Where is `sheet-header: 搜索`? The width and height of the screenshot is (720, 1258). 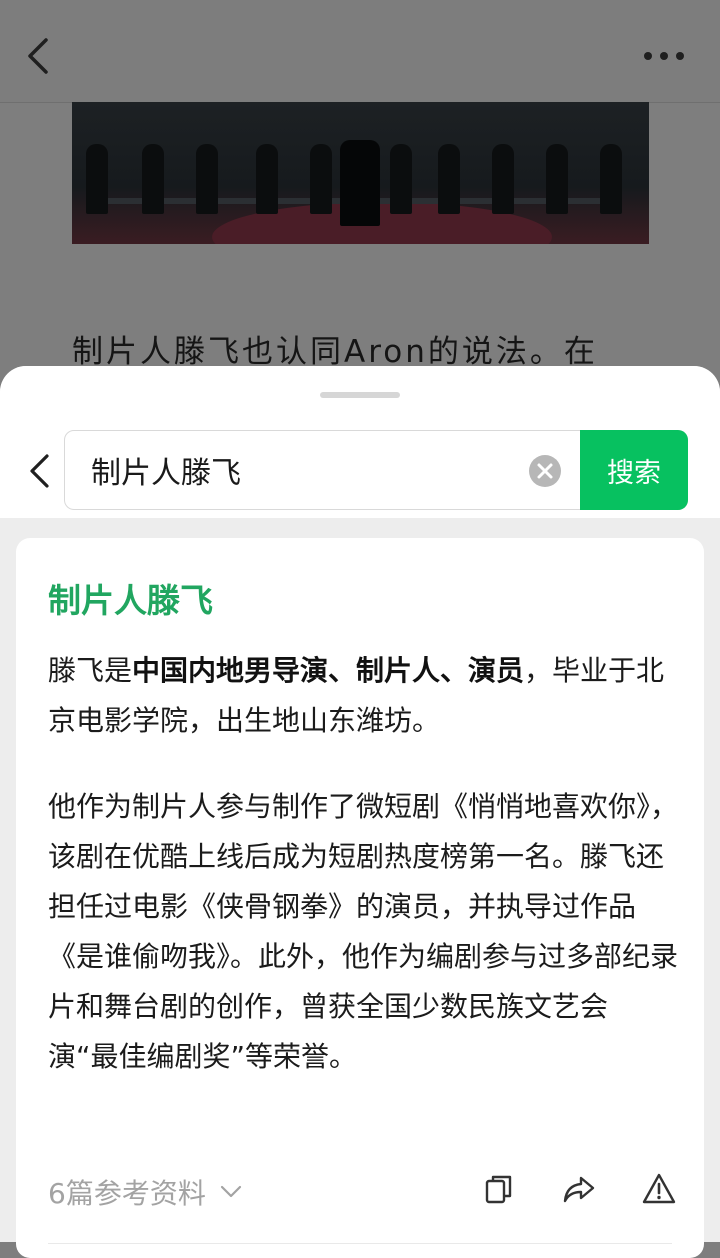
sheet-header: 搜索 is located at coordinates (360, 442).